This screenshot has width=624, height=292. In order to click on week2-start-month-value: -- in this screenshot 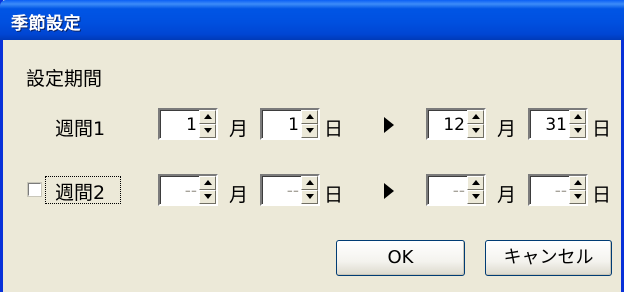, I will do `click(191, 191)`.